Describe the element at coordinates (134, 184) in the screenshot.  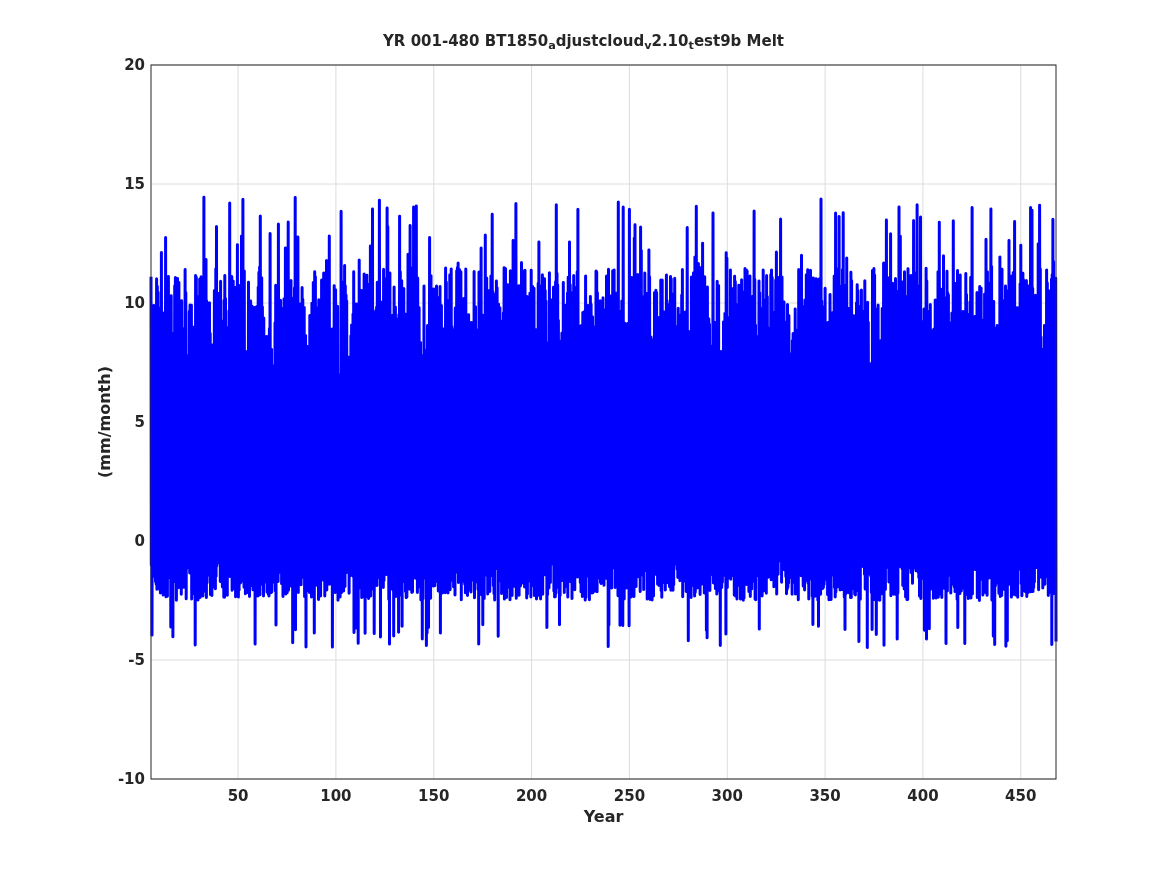
I see `tick-label: 15` at that location.